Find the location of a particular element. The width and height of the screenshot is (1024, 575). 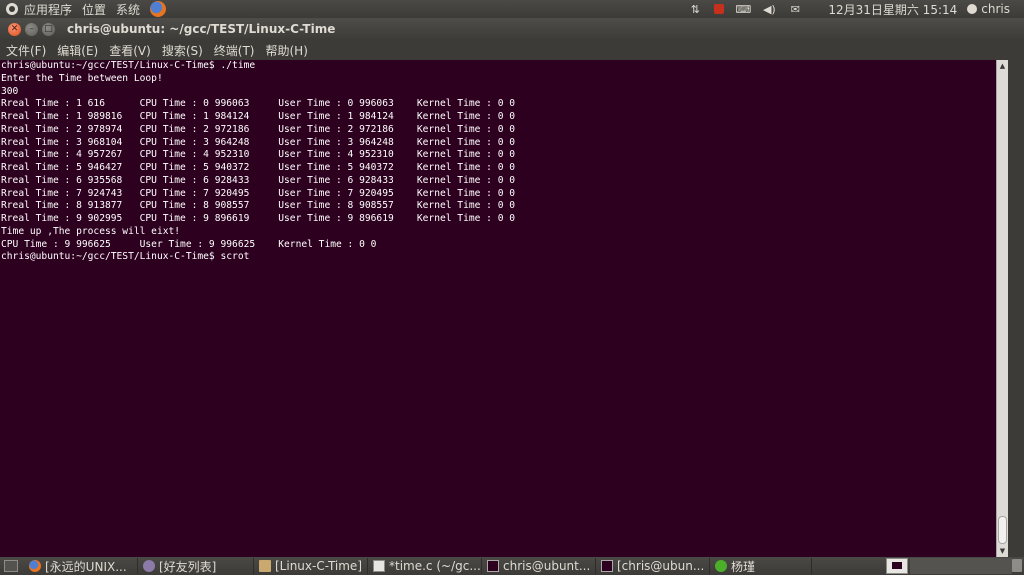

close-window-button: ✕ is located at coordinates (14, 29).